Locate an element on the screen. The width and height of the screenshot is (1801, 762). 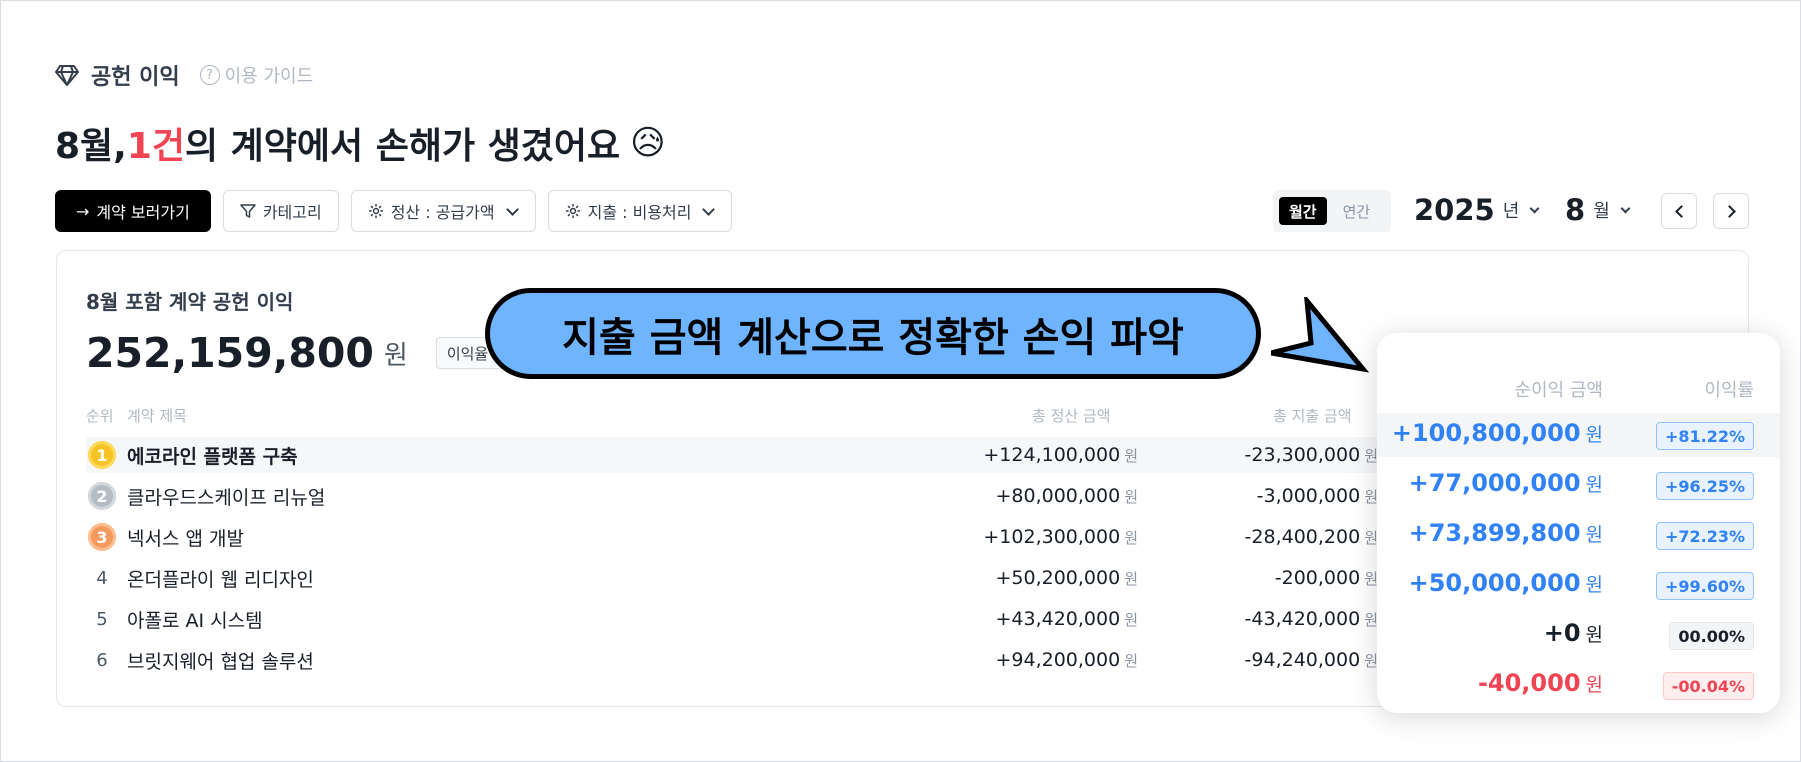
net-profit-amount: +73,899,800 is located at coordinates (1494, 533).